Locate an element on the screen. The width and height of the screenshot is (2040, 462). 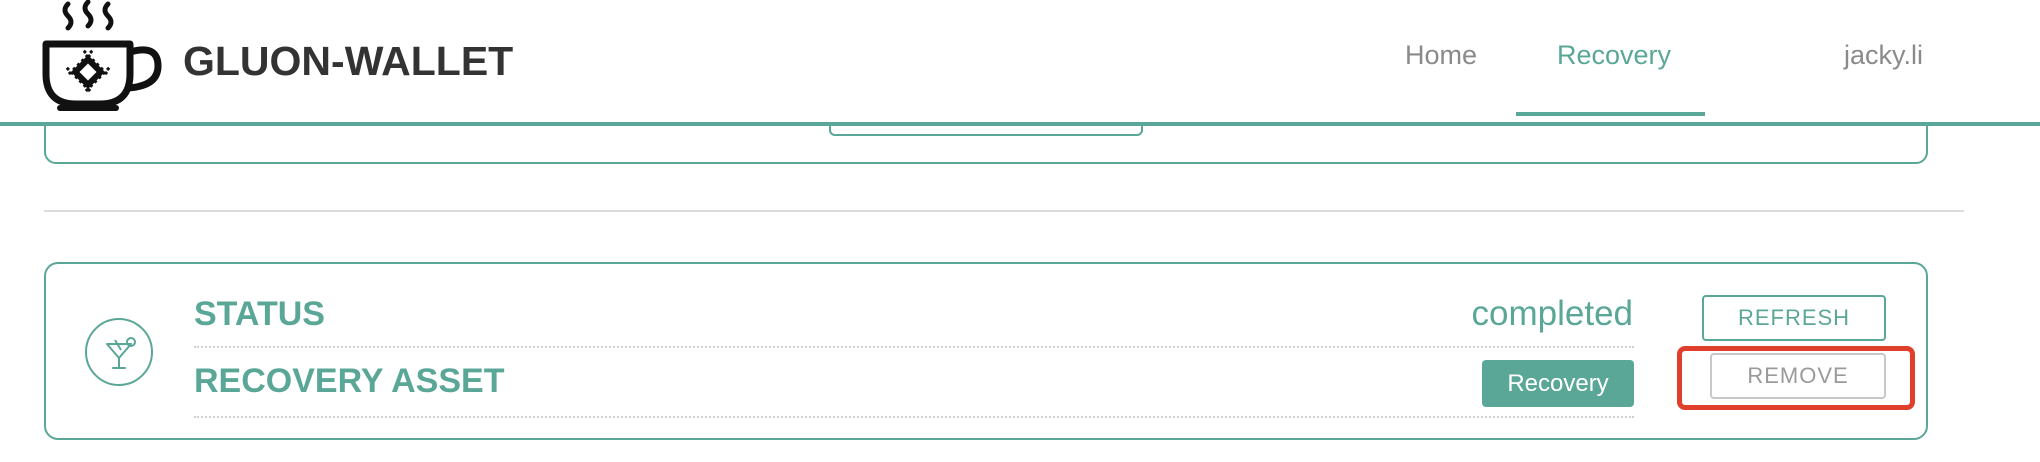
highlight-annotation is located at coordinates (1796, 378).